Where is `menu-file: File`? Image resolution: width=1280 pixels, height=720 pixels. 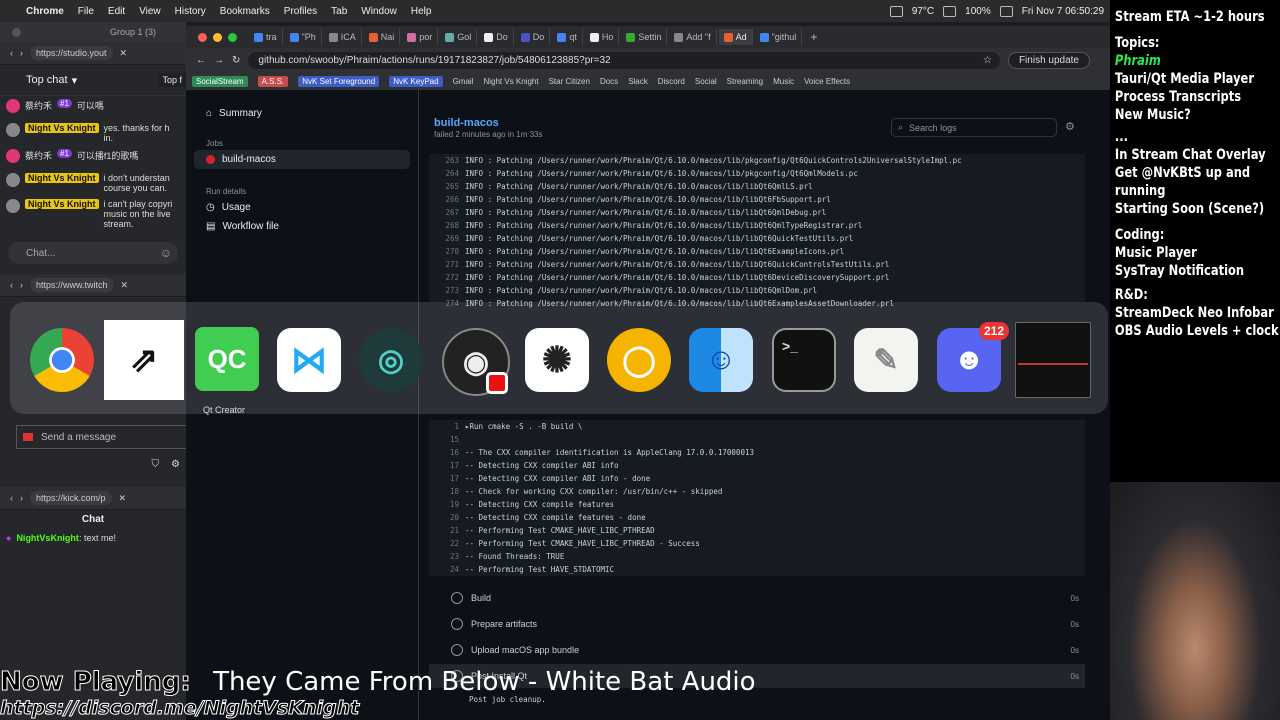
menu-file: File is located at coordinates (86, 11).